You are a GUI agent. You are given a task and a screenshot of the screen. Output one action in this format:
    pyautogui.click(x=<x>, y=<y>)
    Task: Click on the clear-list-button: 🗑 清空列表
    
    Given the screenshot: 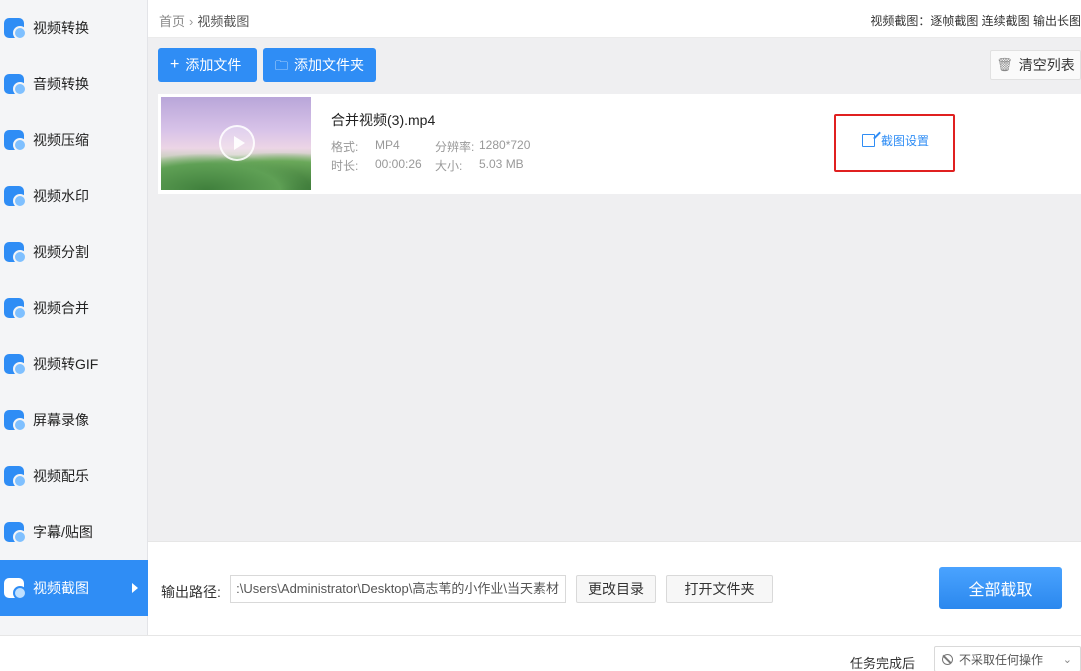 What is the action you would take?
    pyautogui.click(x=1035, y=65)
    